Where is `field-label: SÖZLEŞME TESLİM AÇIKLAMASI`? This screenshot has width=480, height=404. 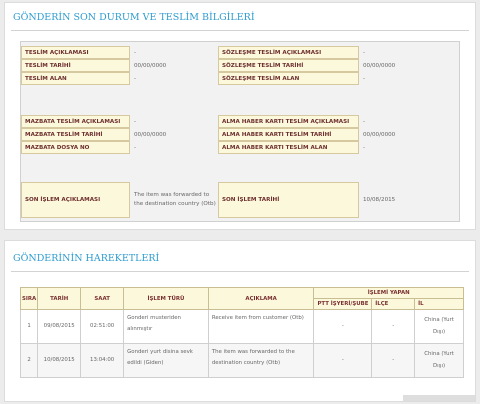
field-label: SÖZLEŞME TESLİM AÇIKLAMASI is located at coordinates (288, 52).